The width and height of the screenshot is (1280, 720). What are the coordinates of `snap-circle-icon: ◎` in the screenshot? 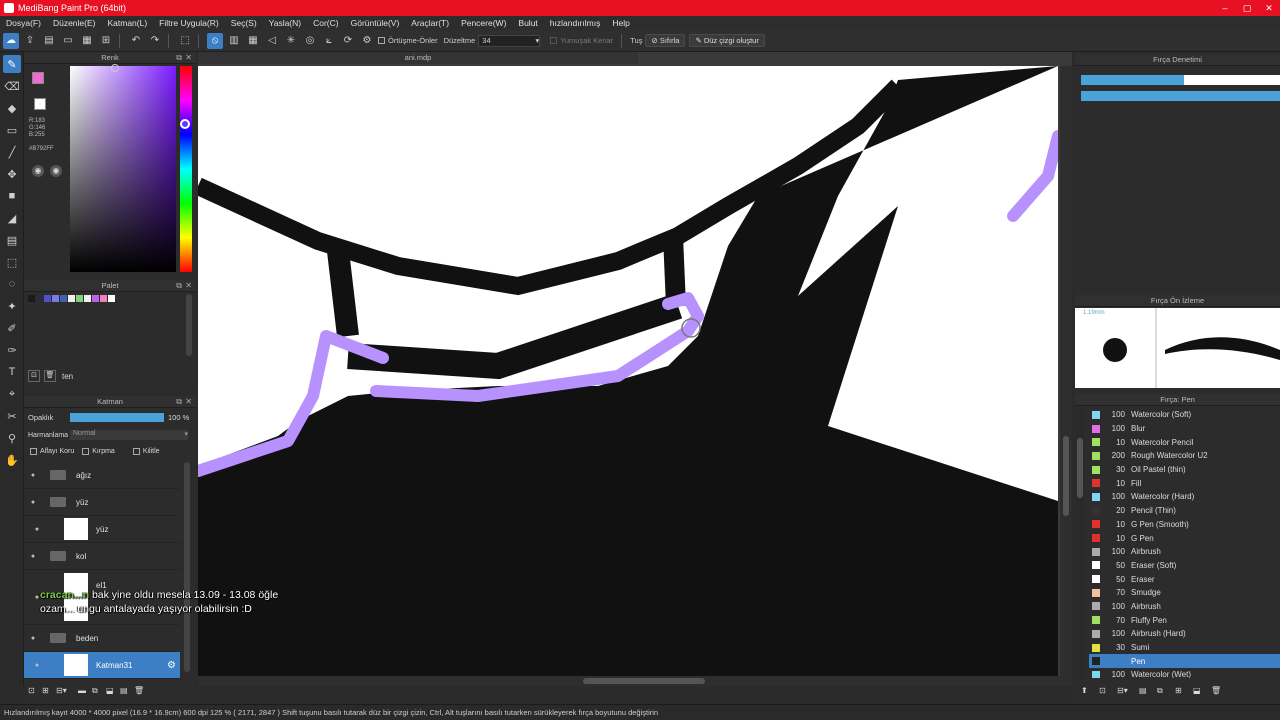 It's located at (310, 41).